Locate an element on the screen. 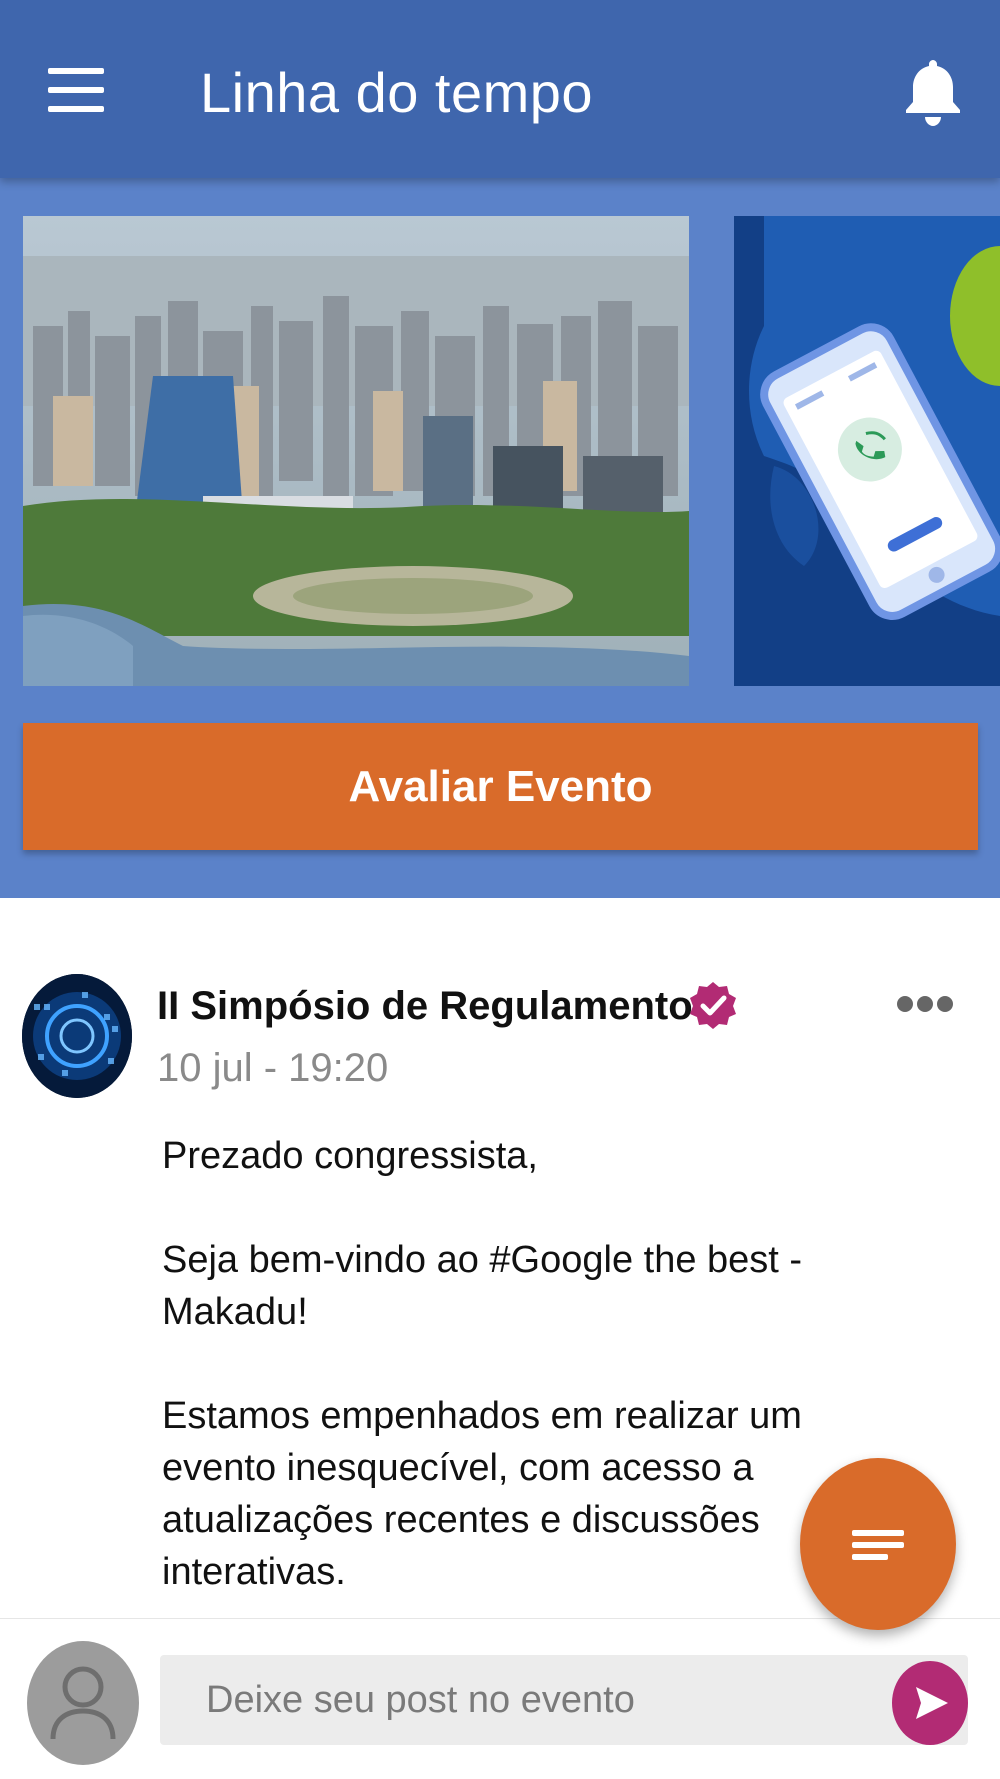 The image size is (1000, 1779). user-placeholder-icon is located at coordinates (83, 1703).